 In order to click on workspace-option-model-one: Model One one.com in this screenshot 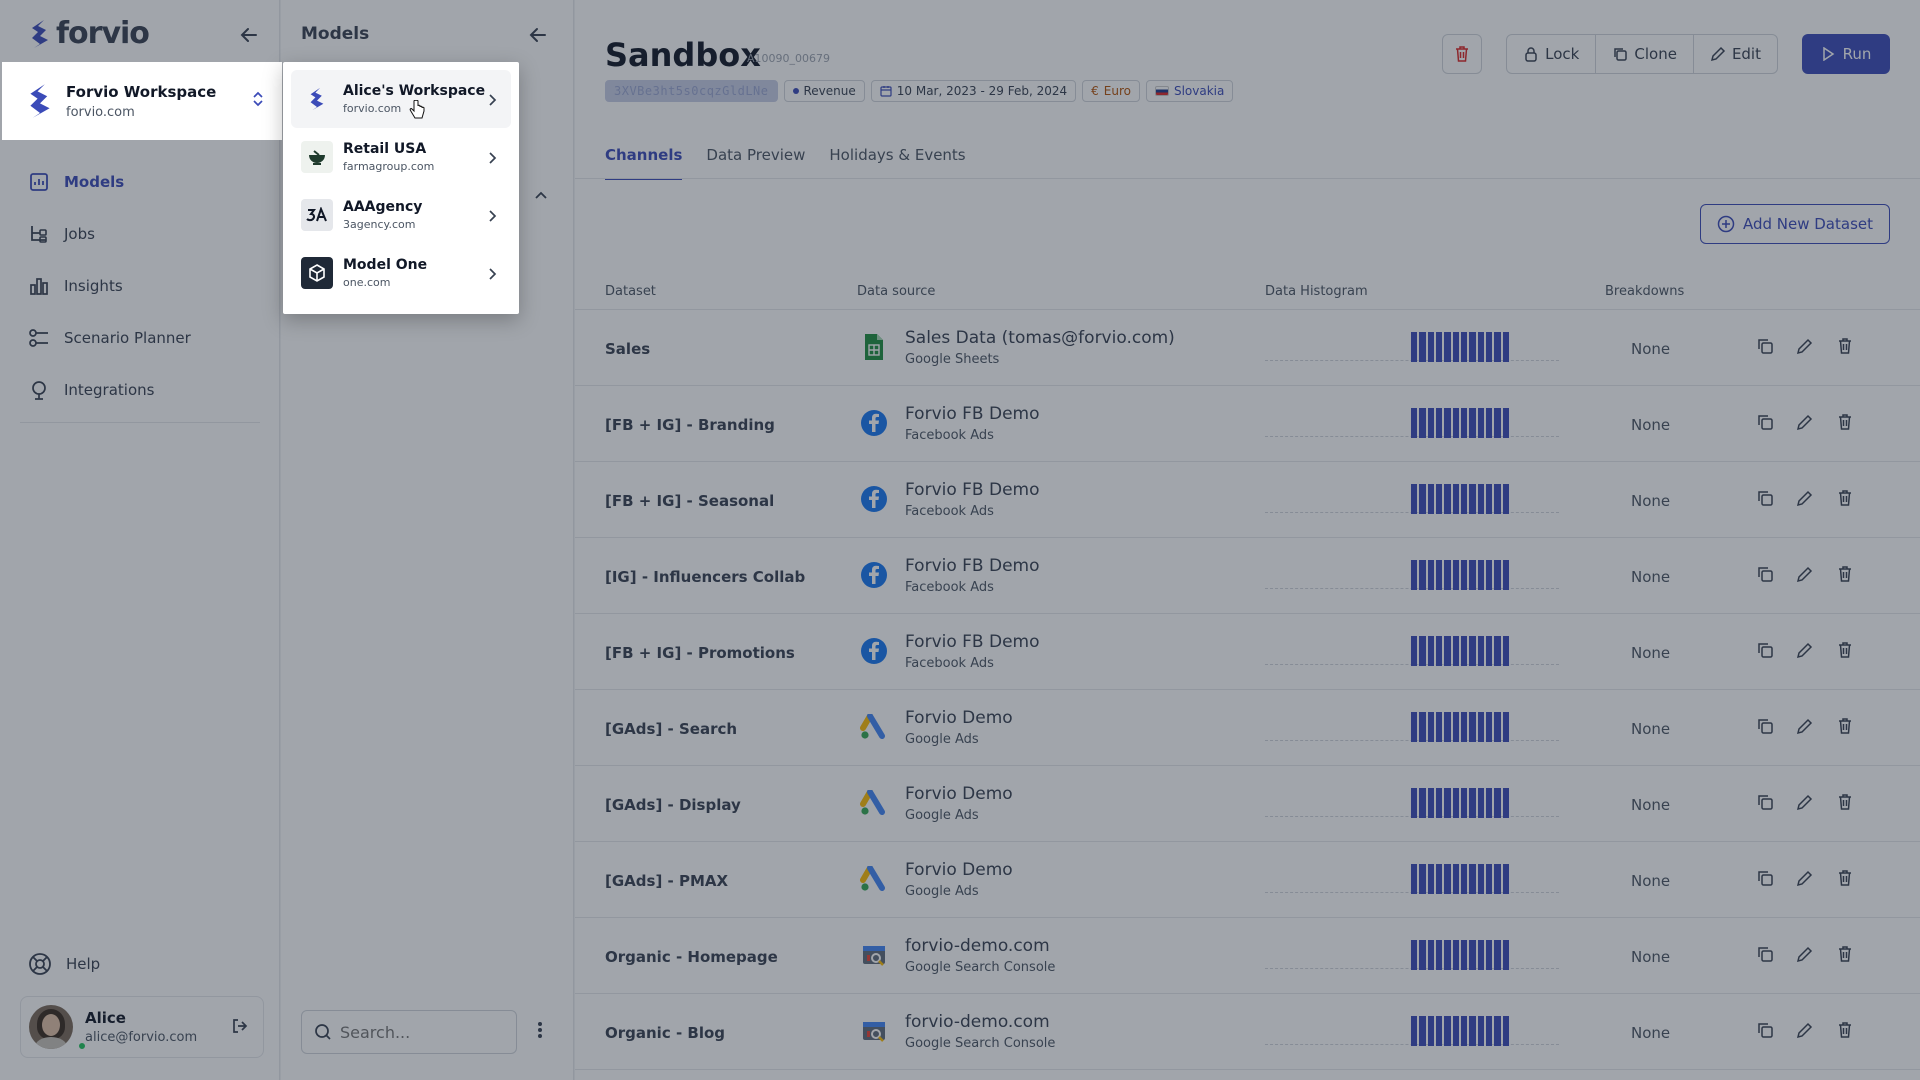, I will do `click(401, 273)`.